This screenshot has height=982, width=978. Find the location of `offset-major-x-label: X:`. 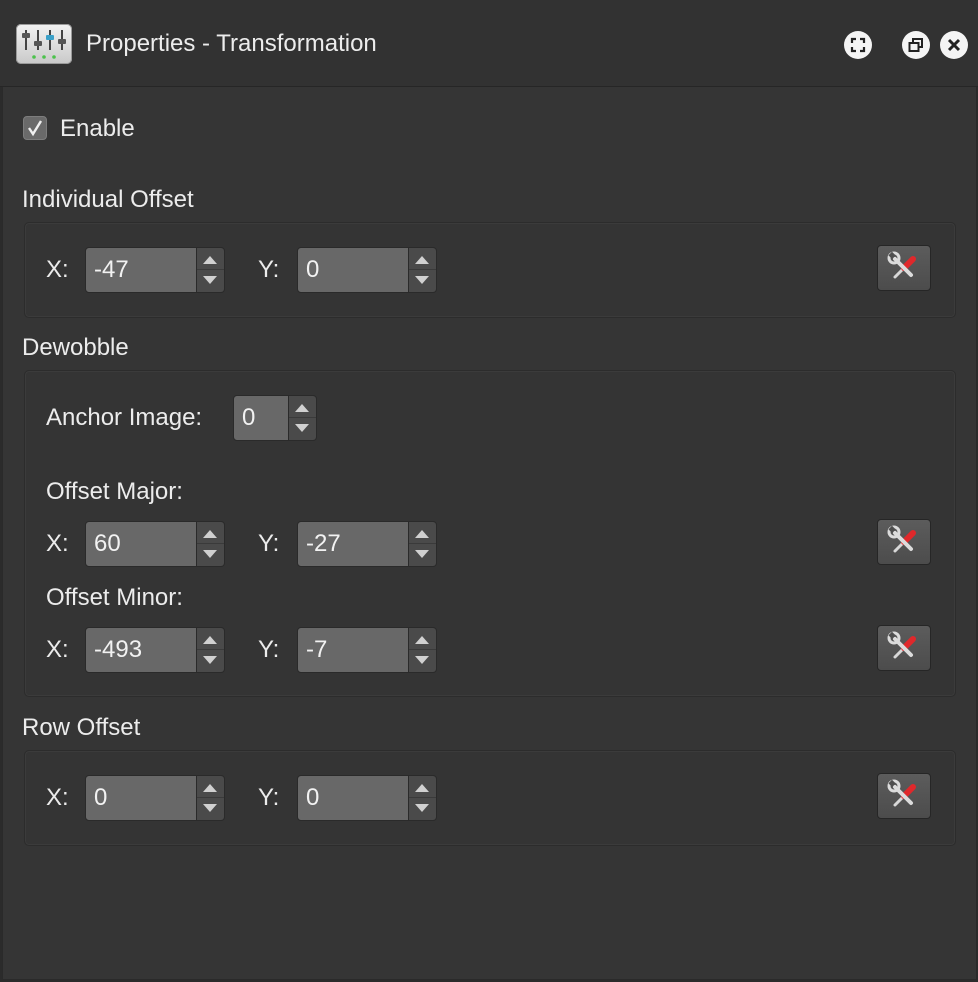

offset-major-x-label: X: is located at coordinates (57, 543).